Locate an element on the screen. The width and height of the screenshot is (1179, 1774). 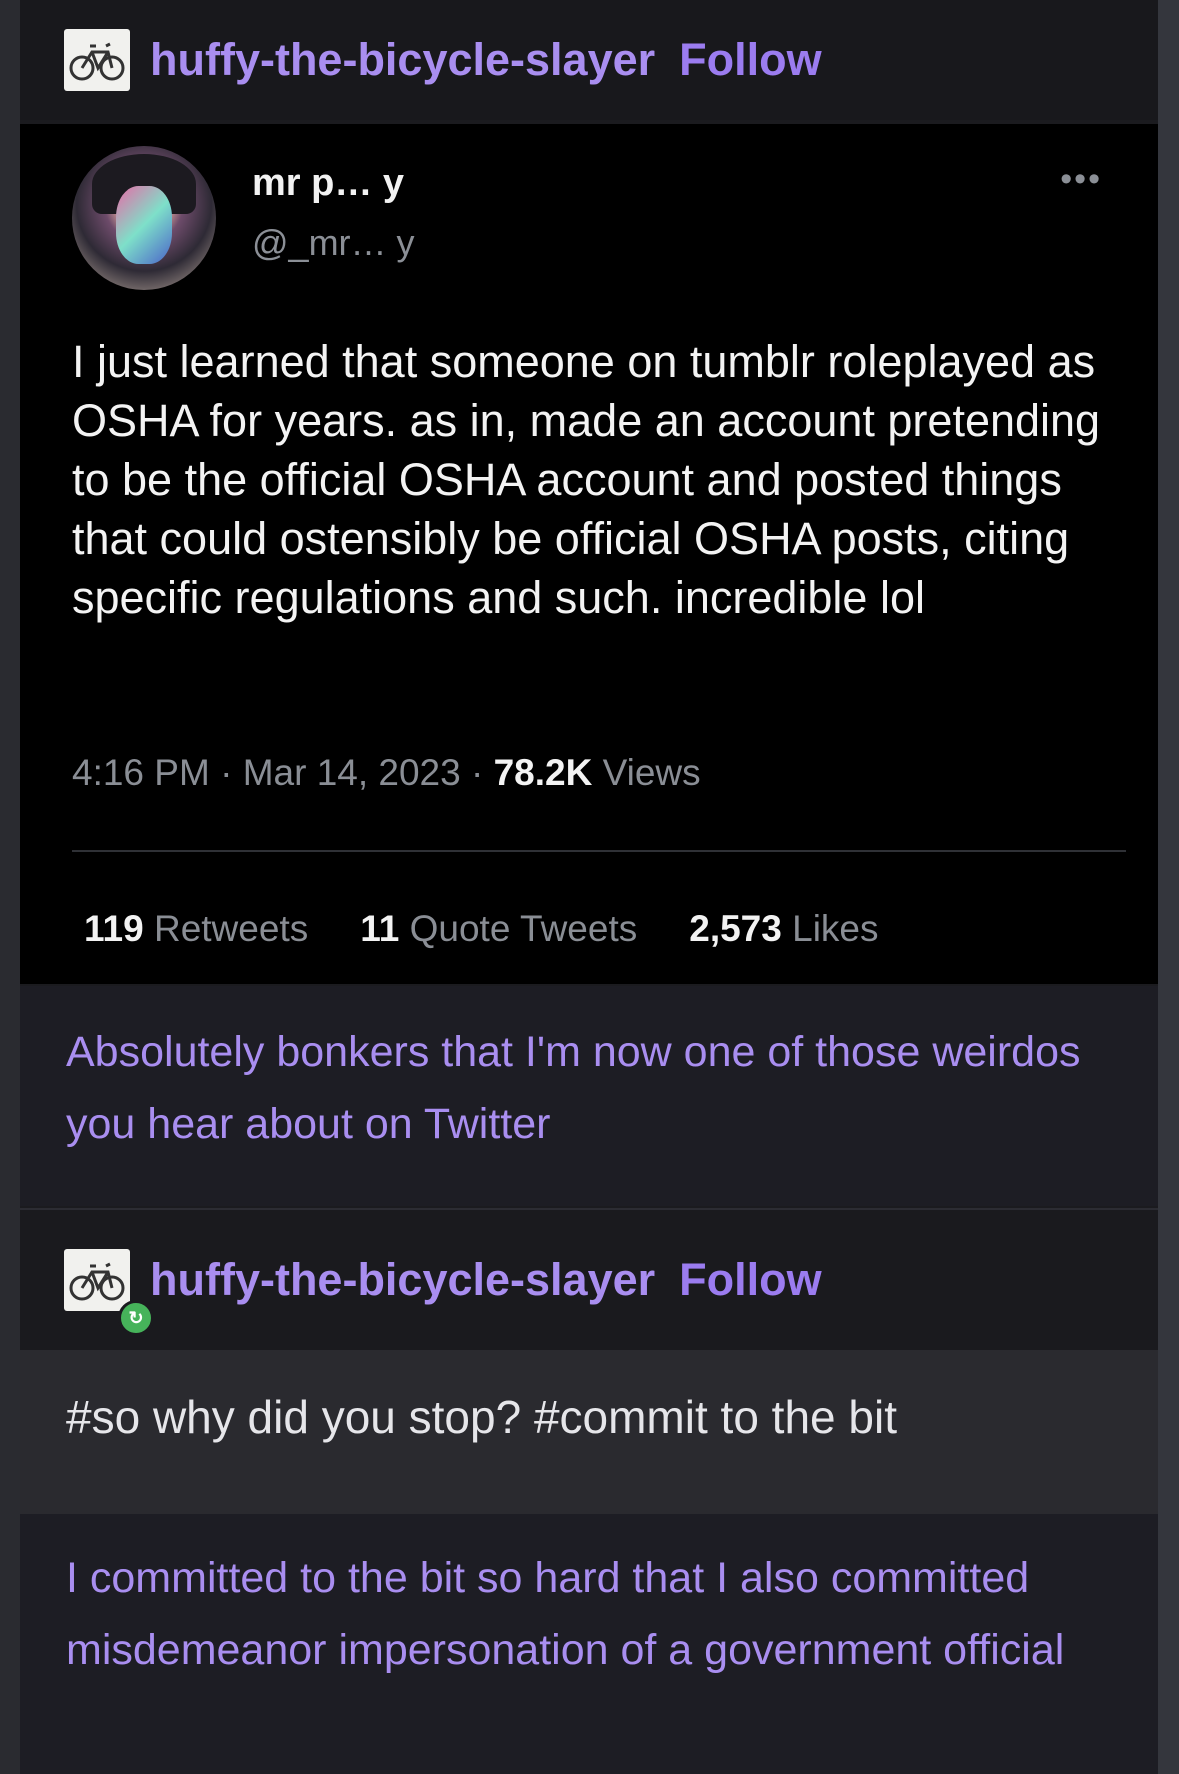
tweet-avatar is located at coordinates (144, 218).